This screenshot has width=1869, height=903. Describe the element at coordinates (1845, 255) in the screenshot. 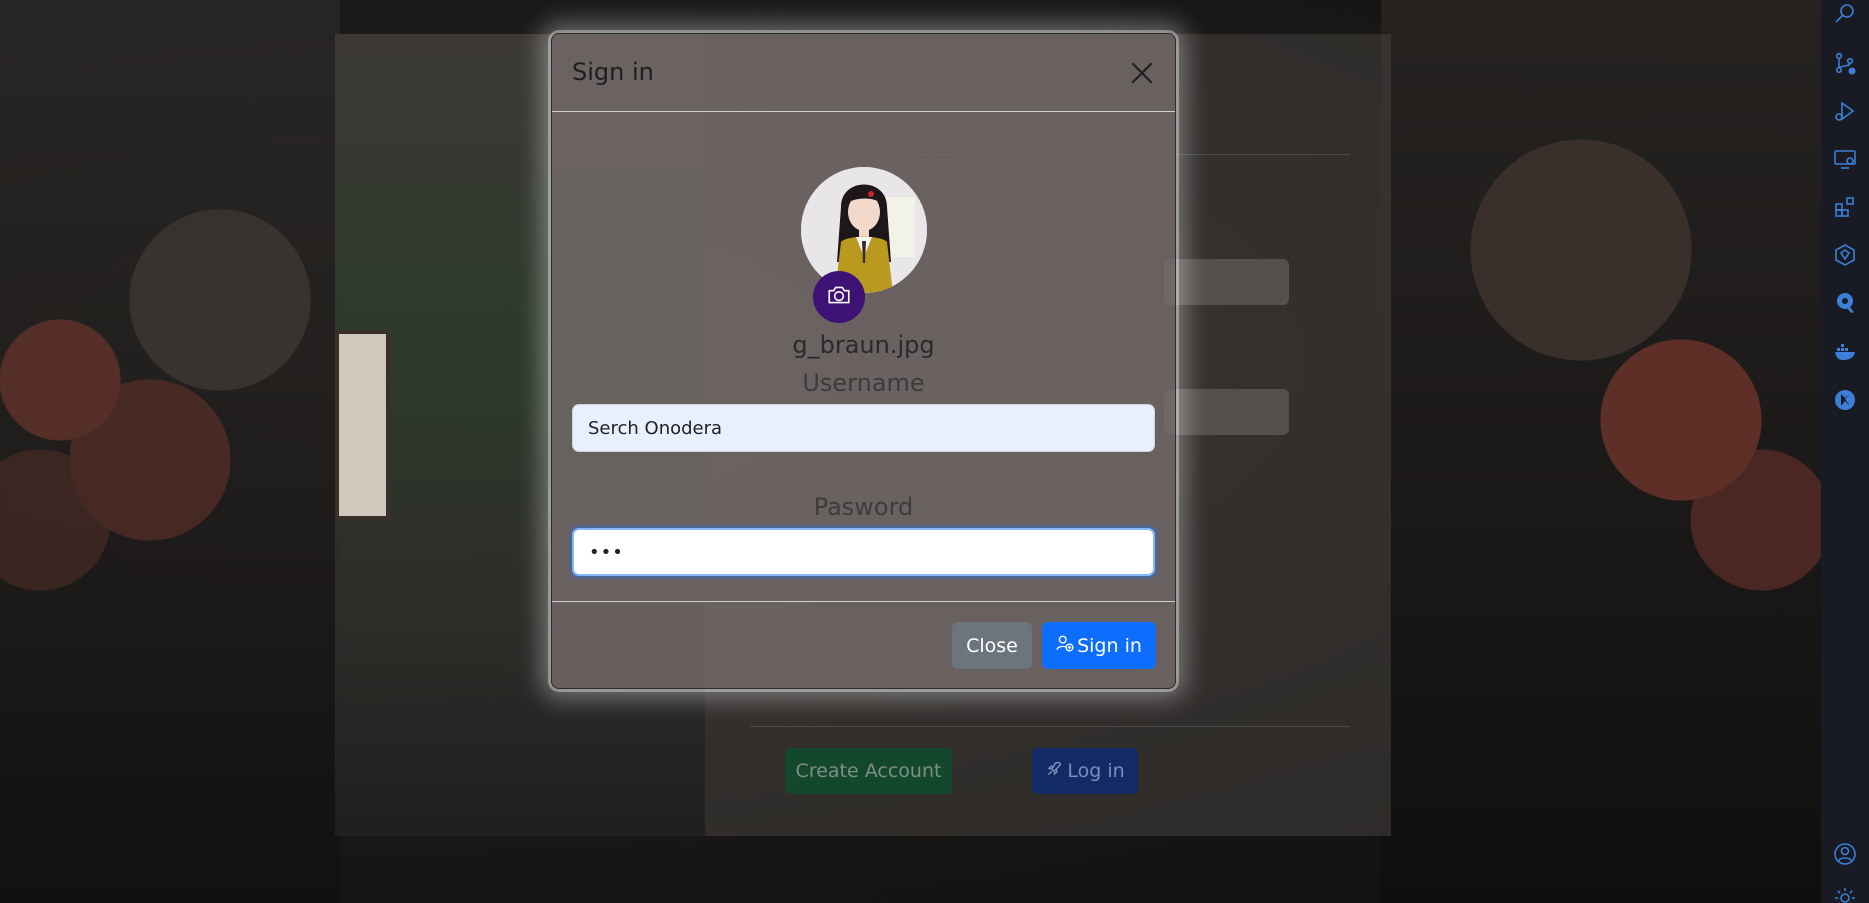

I see `kubernetes-icon` at that location.